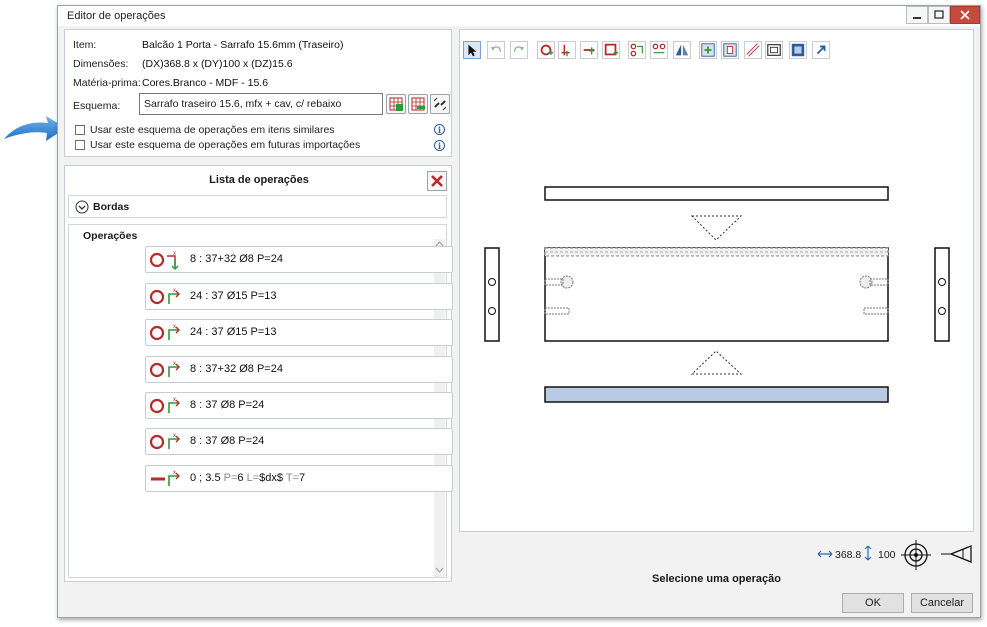  Describe the element at coordinates (85, 45) in the screenshot. I see `item-label: Item:` at that location.